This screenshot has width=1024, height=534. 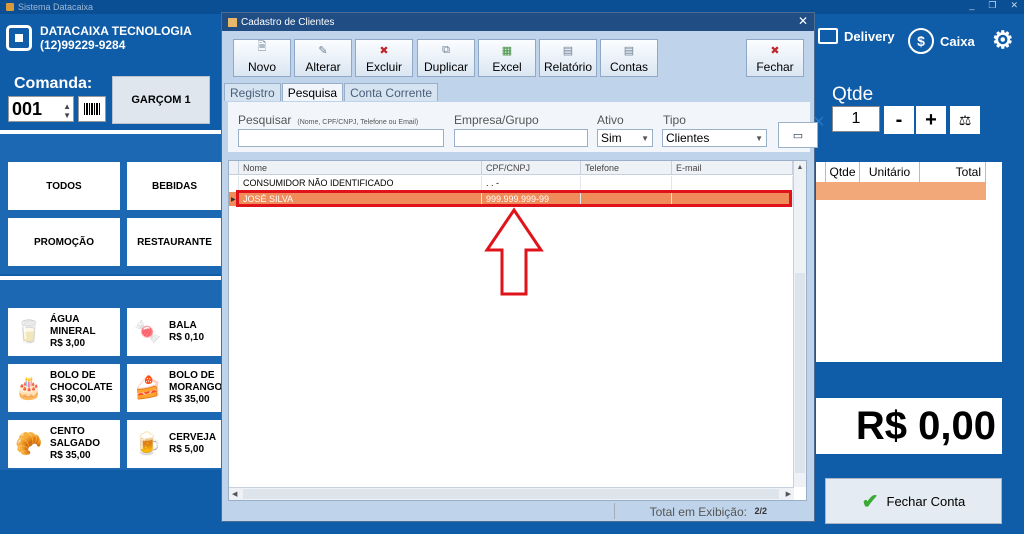 I want to click on datacaixa-logo-icon, so click(x=19, y=38).